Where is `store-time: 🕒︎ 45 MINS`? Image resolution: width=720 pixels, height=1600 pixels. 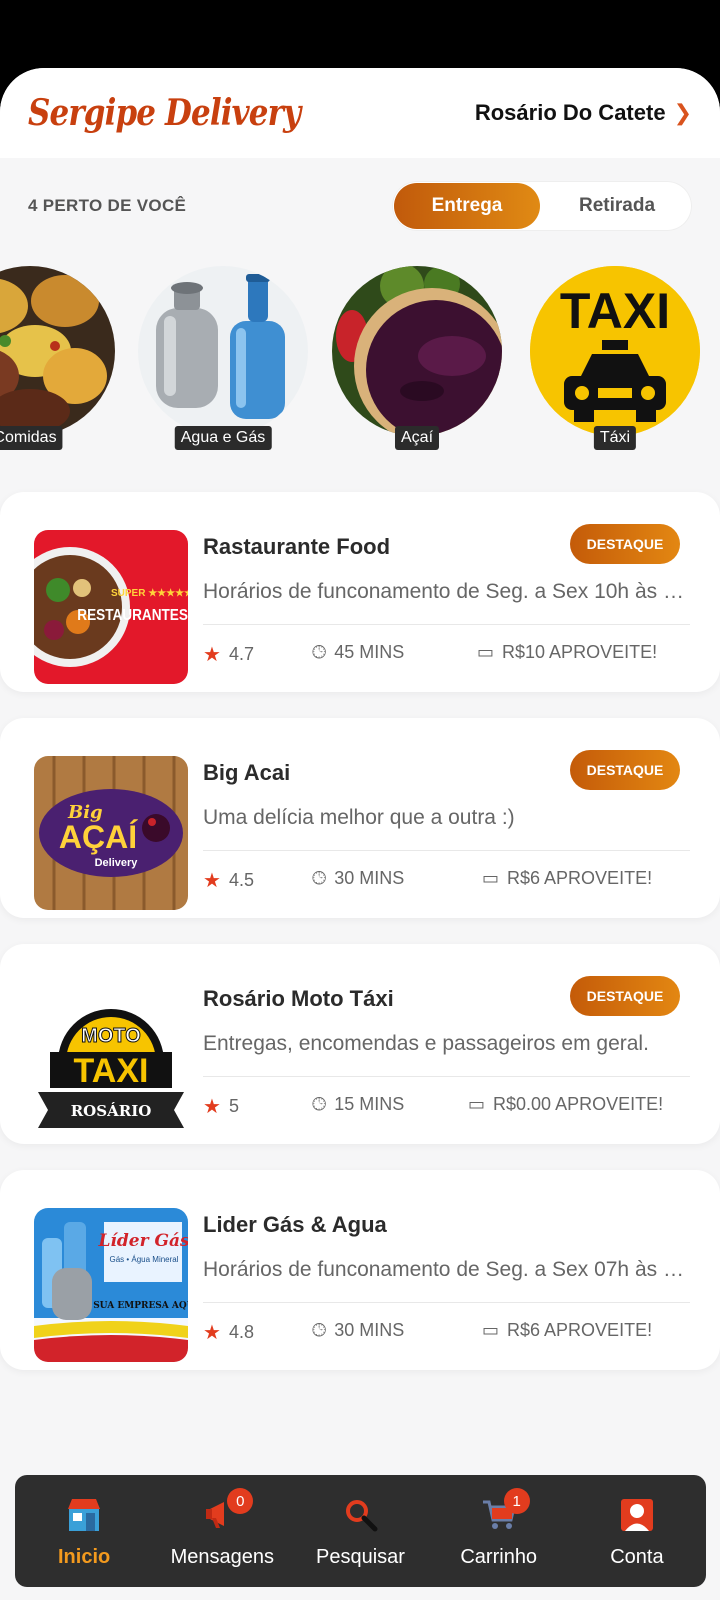 store-time: 🕒︎ 45 MINS is located at coordinates (358, 652).